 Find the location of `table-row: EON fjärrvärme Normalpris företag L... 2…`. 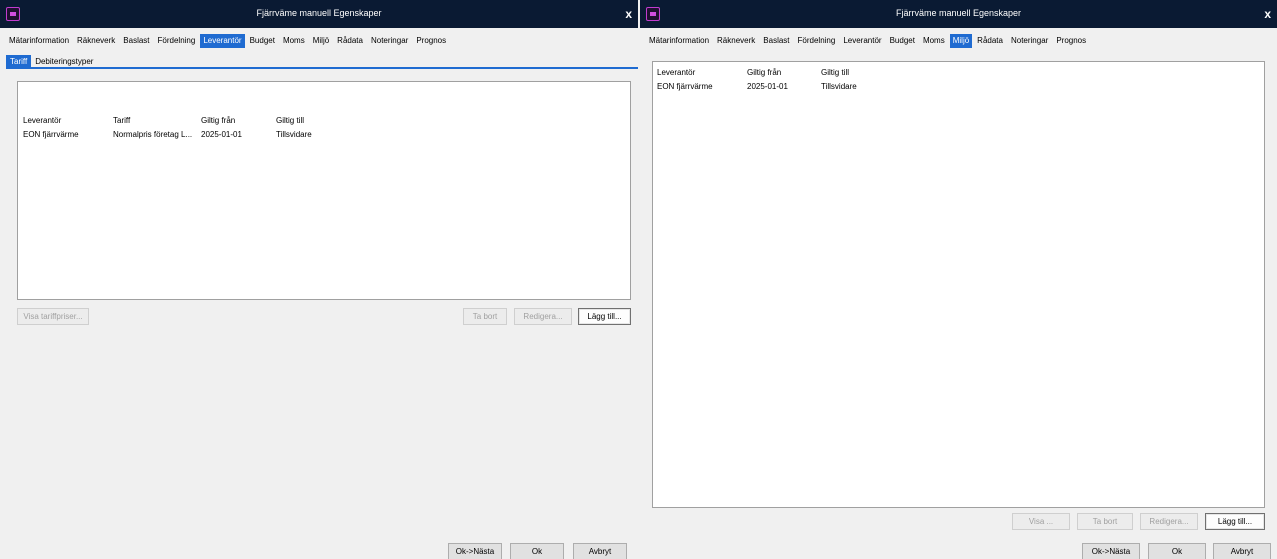

table-row: EON fjärrvärme Normalpris företag L... 2… is located at coordinates (324, 135).